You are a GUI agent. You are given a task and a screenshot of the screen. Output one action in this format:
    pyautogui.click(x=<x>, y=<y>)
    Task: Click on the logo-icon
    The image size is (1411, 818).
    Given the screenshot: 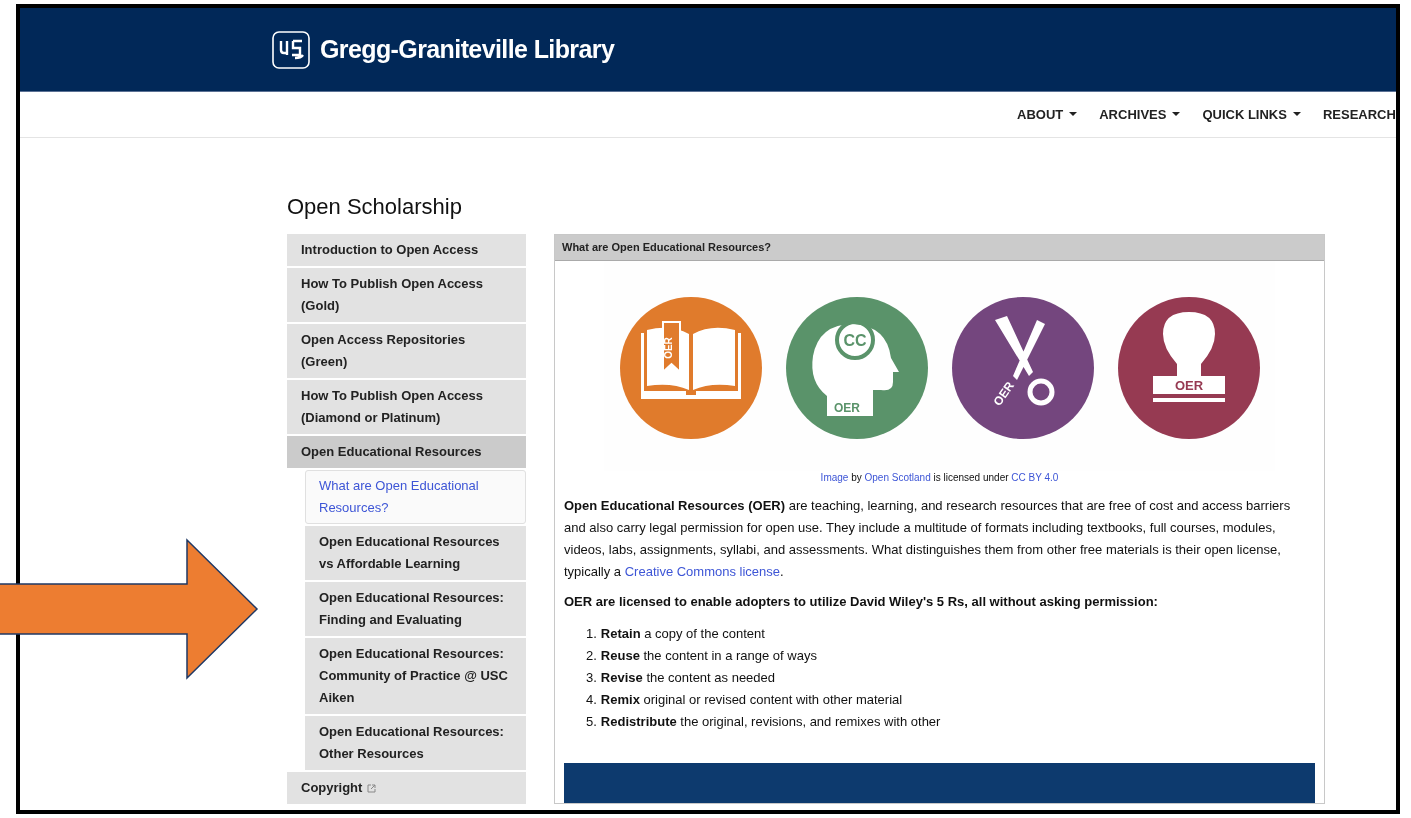 What is the action you would take?
    pyautogui.click(x=291, y=49)
    